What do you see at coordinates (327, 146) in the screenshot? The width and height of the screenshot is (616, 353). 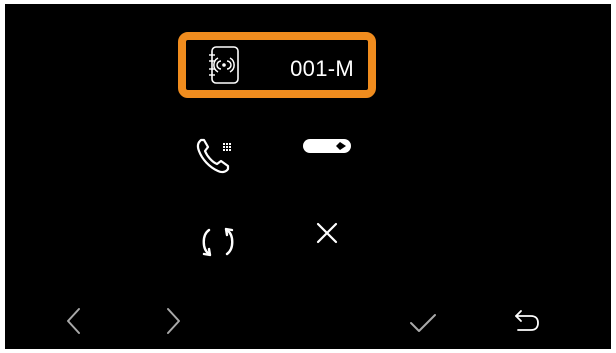 I see `toggle-switch-icon` at bounding box center [327, 146].